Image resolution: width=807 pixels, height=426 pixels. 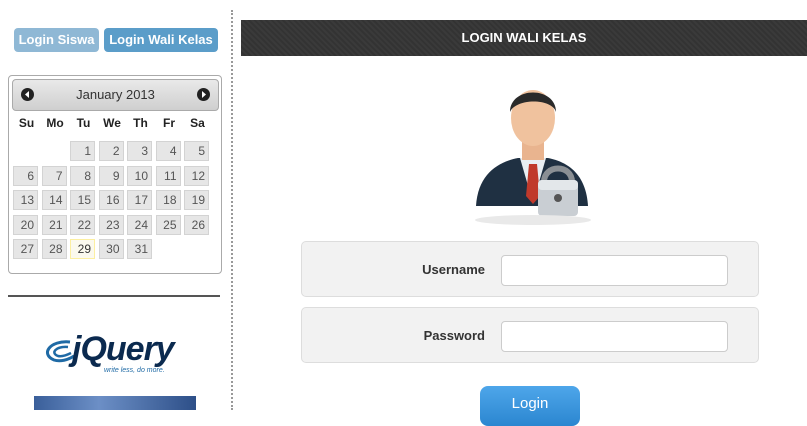 I want to click on login-wali-kelas-button: Login Wali Kelas, so click(x=161, y=40).